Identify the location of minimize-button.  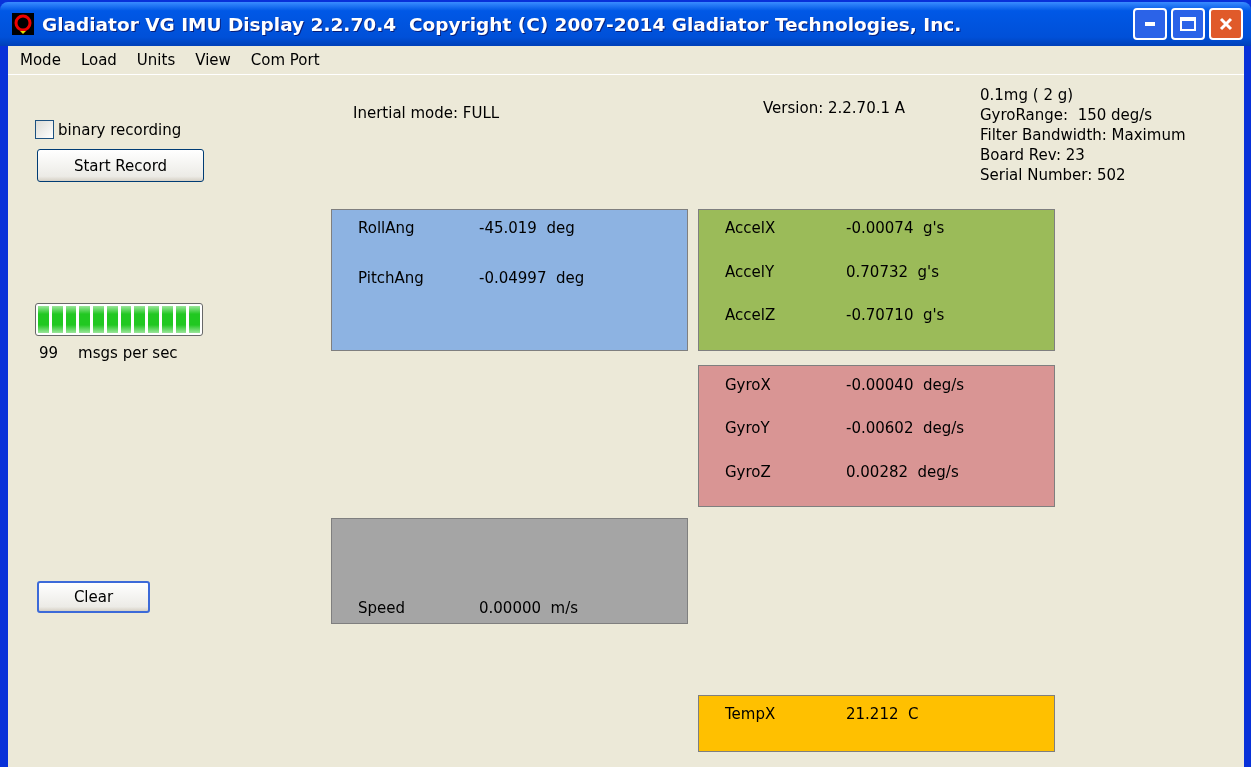
(1150, 24).